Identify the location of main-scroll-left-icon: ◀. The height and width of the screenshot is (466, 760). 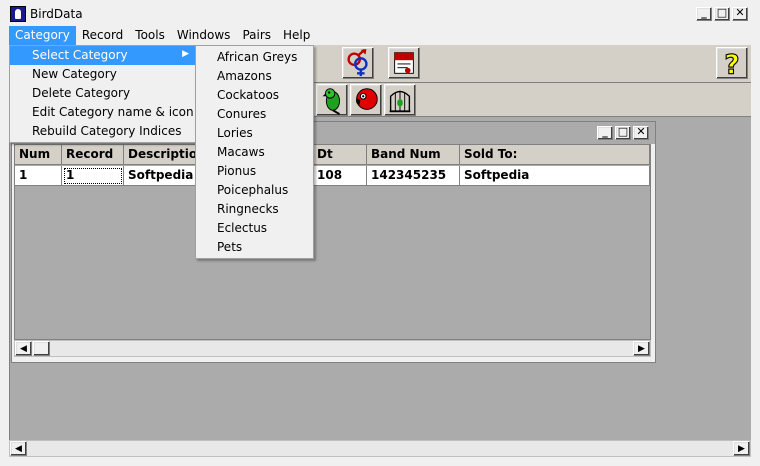
(18, 448).